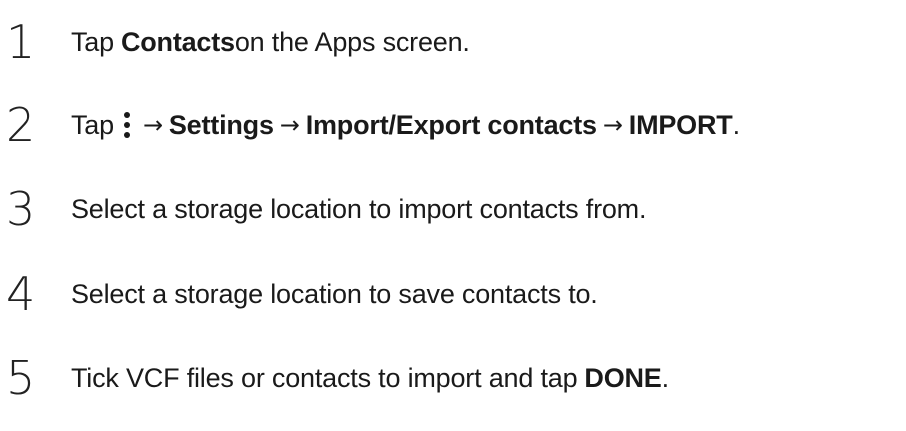 This screenshot has height=431, width=906. I want to click on step-number: 5, so click(21, 378).